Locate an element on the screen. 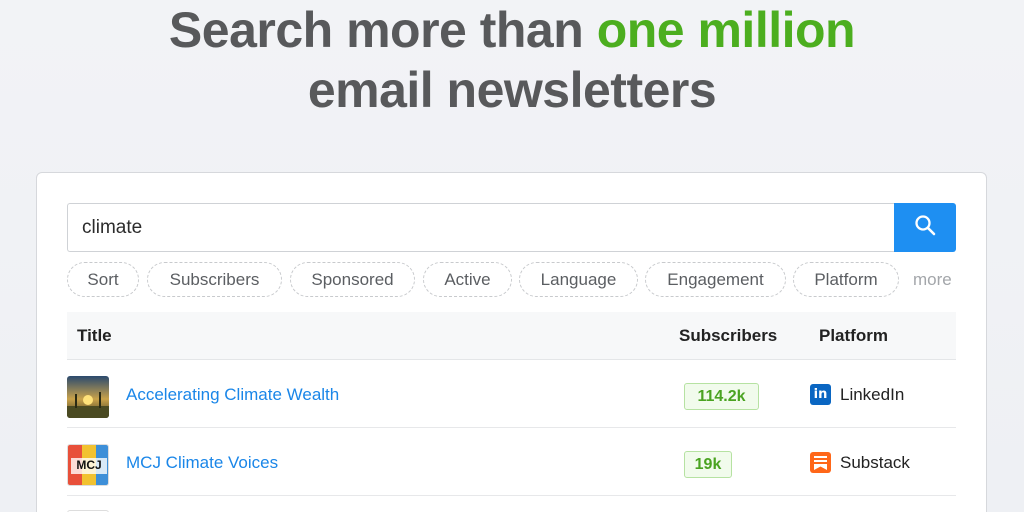 The width and height of the screenshot is (1024, 512). hero-accent: one million is located at coordinates (726, 30).